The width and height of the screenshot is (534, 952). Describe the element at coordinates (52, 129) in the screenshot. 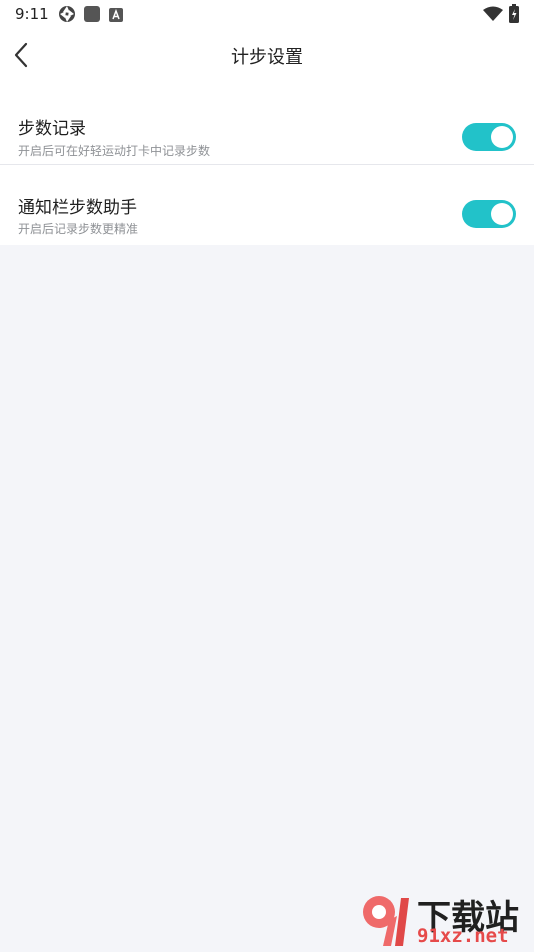

I see `setting-title: 步数记录` at that location.